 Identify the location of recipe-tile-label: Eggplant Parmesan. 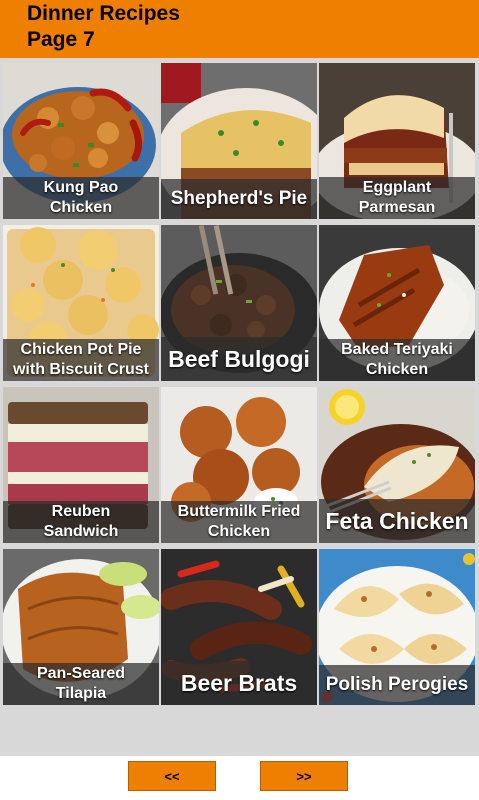
(397, 198).